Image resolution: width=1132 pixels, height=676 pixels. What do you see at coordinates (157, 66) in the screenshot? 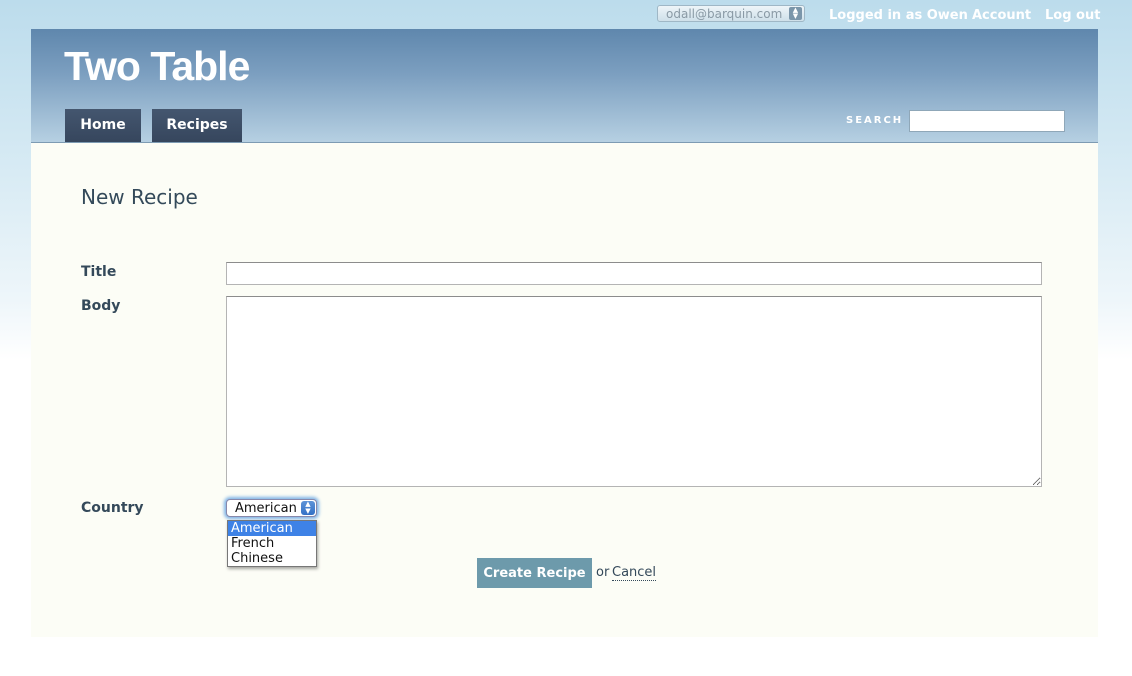
I see `site-logo: Two Table` at bounding box center [157, 66].